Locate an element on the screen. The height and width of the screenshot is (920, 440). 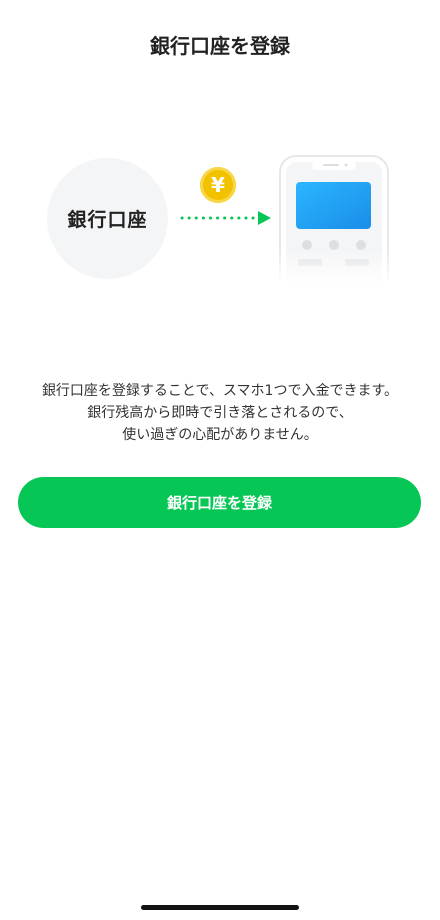
page-title: 銀行口座を登録 is located at coordinates (220, 46).